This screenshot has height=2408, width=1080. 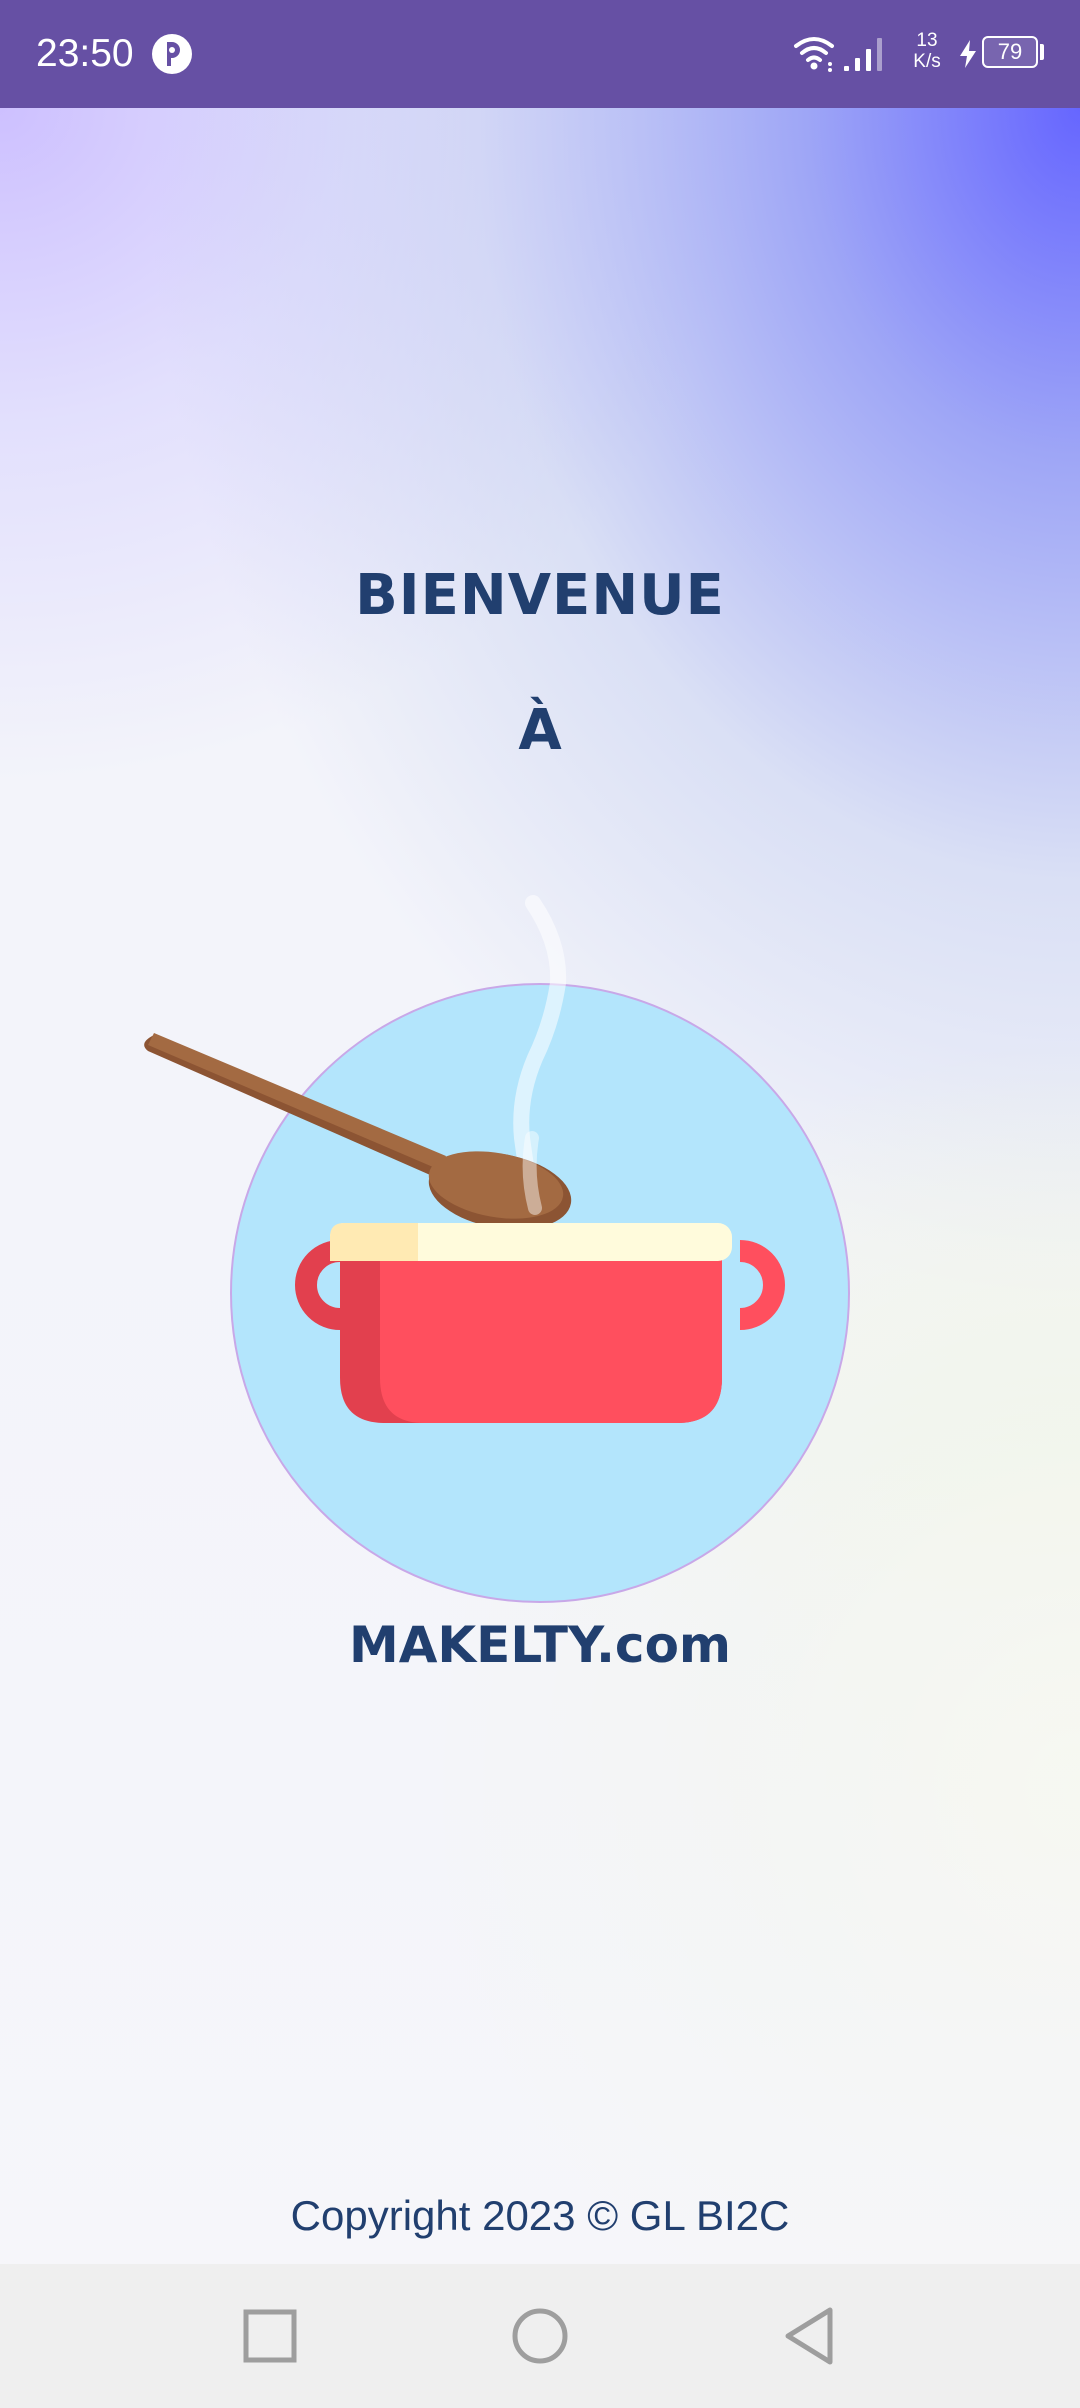 I want to click on battery-tip, so click(x=1042, y=52).